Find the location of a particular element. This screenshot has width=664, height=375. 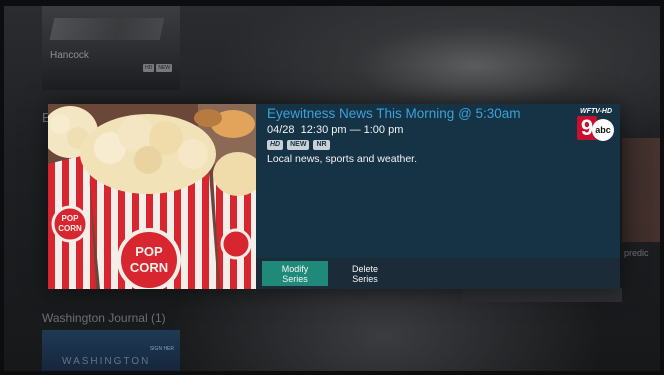

badge-new: NEW is located at coordinates (298, 145).